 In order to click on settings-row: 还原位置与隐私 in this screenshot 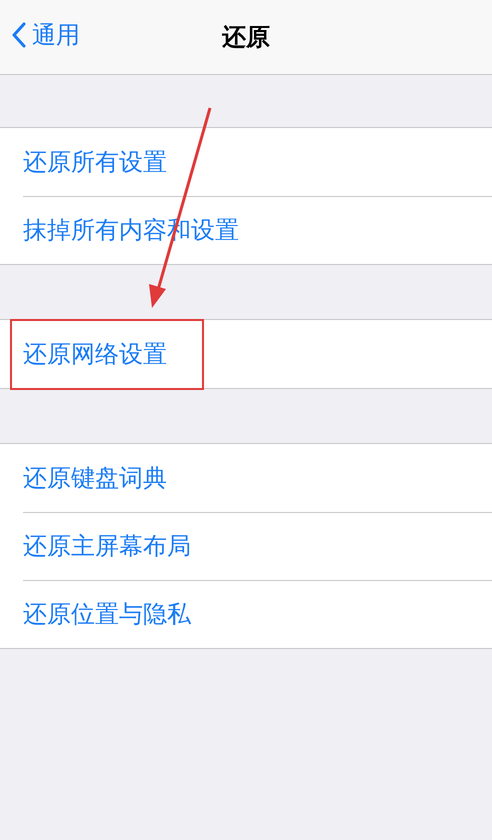, I will do `click(246, 614)`.